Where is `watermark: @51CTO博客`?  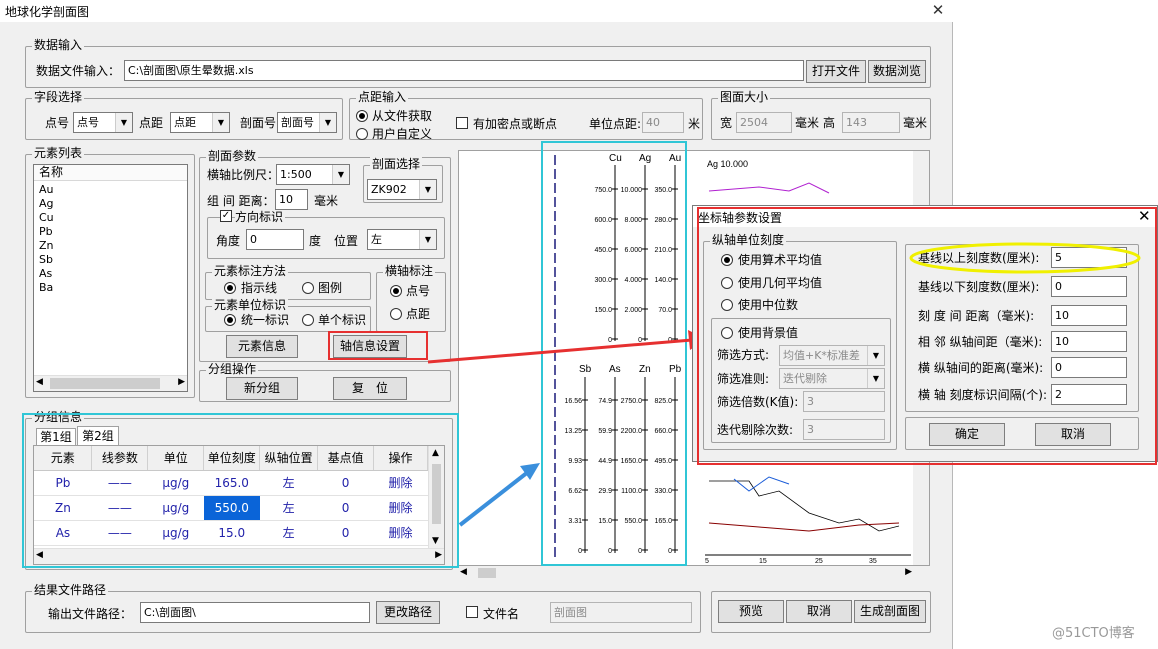
watermark: @51CTO博客 is located at coordinates (1093, 633).